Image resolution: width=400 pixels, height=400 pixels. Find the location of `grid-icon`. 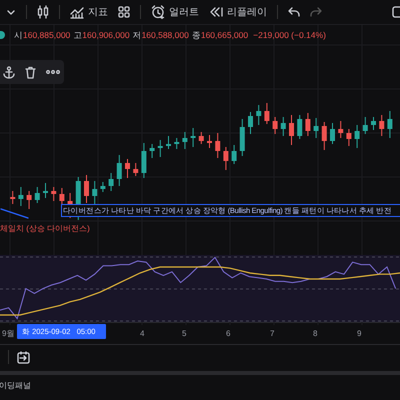

grid-icon is located at coordinates (124, 12).